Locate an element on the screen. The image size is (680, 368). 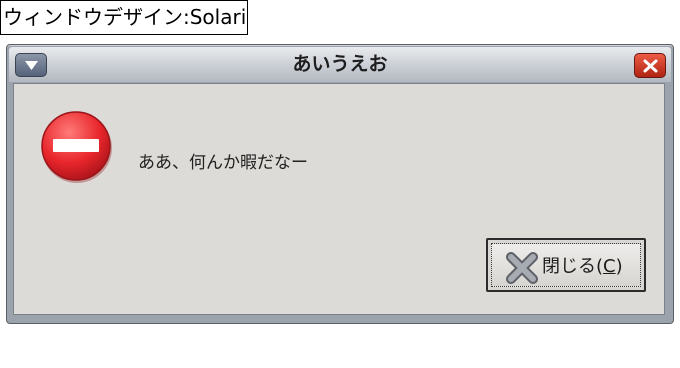
window-menu-button is located at coordinates (31, 65).